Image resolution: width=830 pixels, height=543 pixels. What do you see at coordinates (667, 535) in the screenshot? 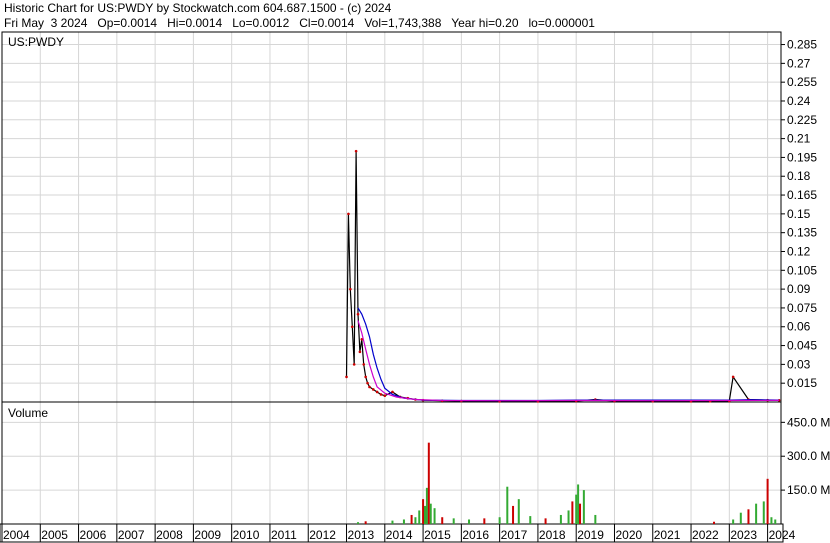
I see `year-tick-label: 2021` at bounding box center [667, 535].